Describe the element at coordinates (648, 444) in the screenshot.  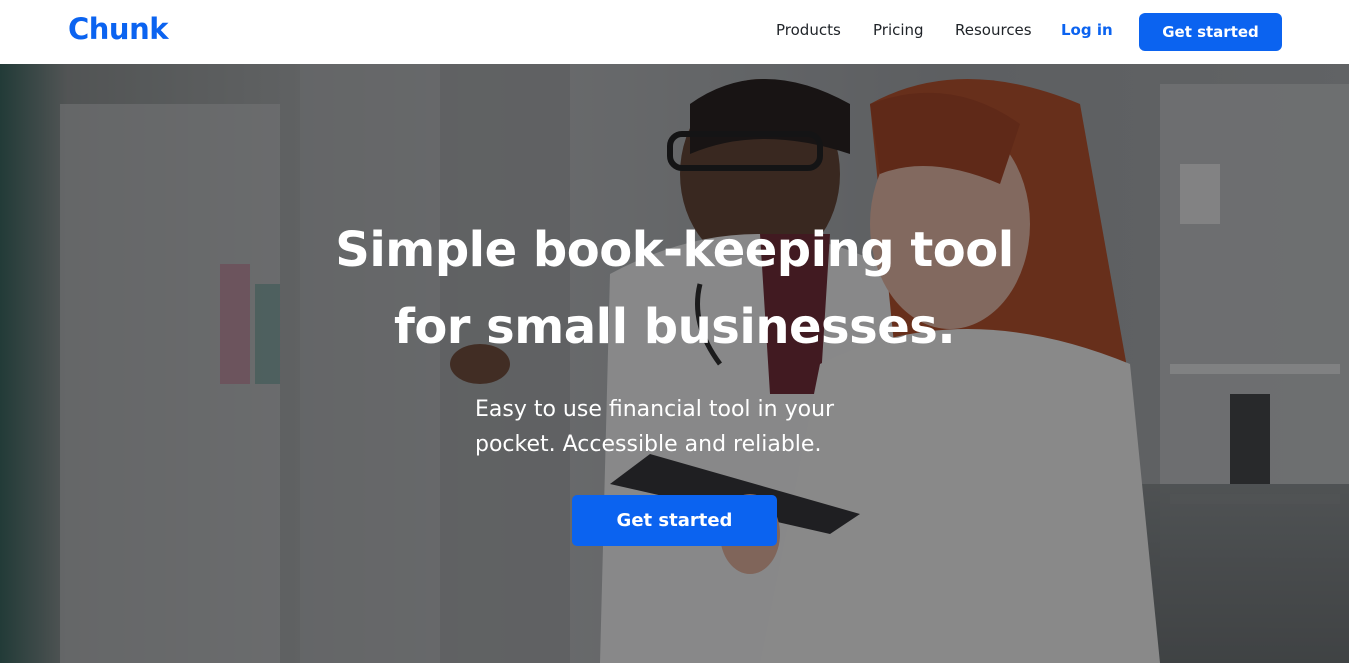
I see `hero-subtitle-line-2: pocket. Accessible and reliable.` at that location.